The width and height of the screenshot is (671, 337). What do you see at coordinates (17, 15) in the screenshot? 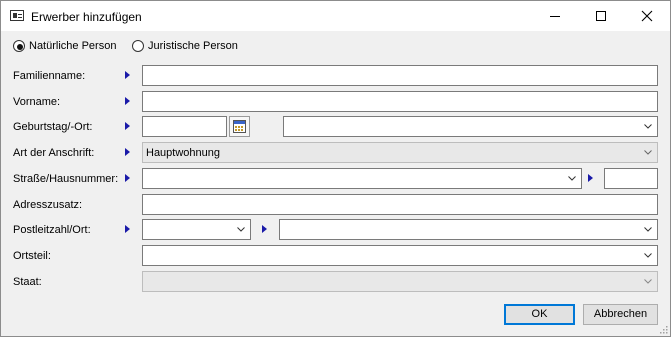
I see `window-icon` at bounding box center [17, 15].